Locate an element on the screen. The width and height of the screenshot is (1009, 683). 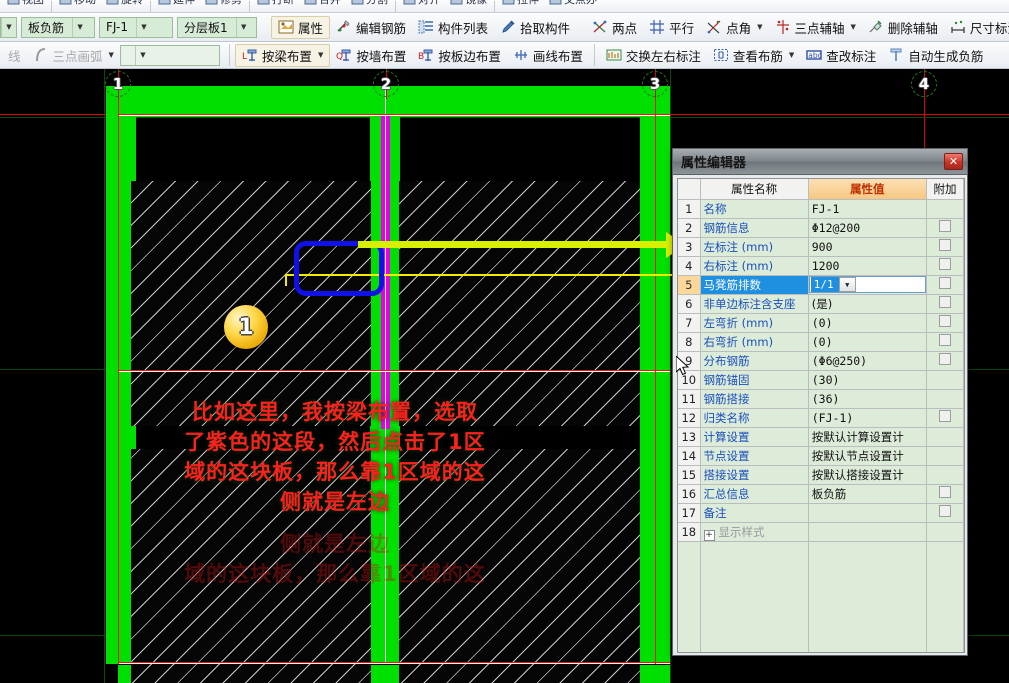
close-icon: ✕ is located at coordinates (953, 161).